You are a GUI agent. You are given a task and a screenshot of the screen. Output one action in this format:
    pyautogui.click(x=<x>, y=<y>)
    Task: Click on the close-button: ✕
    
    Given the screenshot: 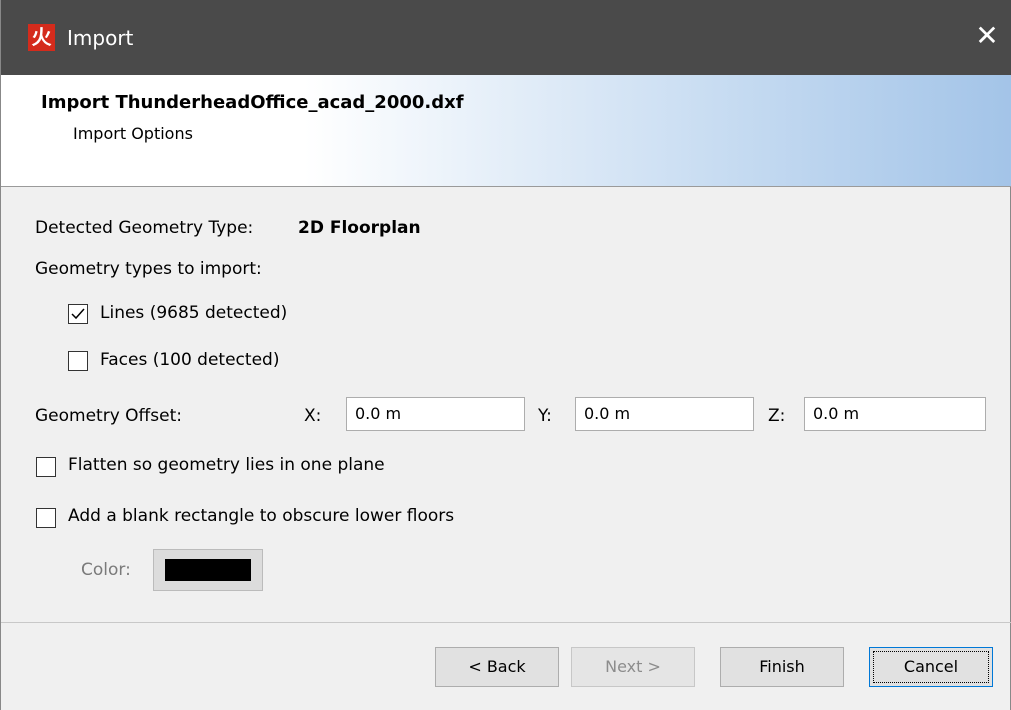 What is the action you would take?
    pyautogui.click(x=986, y=37)
    